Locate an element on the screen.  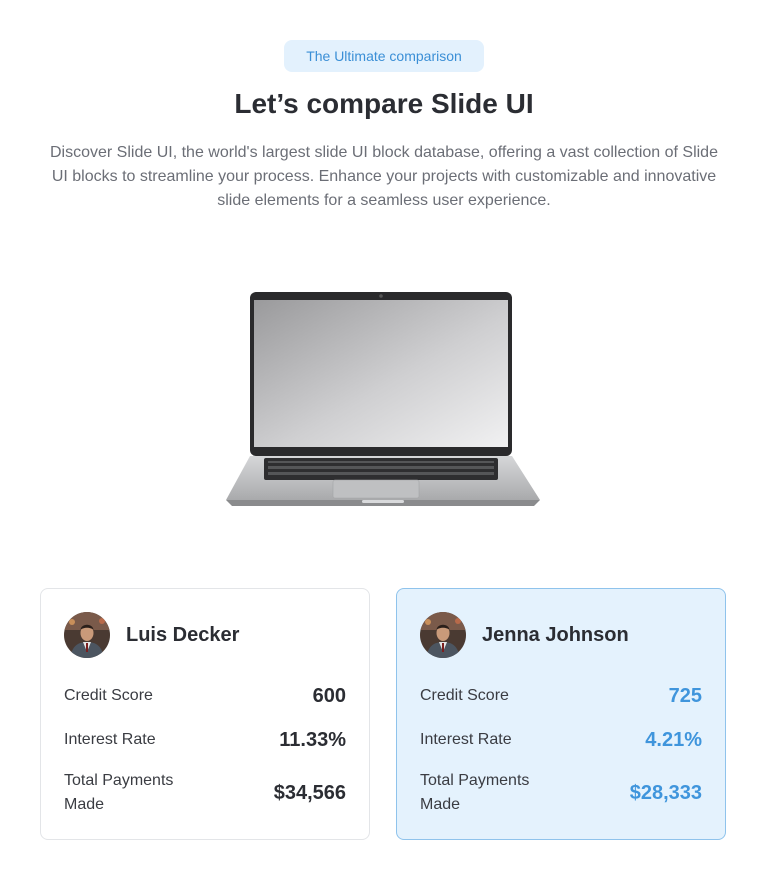
card-header: Jenna Johnson is located at coordinates (524, 635).